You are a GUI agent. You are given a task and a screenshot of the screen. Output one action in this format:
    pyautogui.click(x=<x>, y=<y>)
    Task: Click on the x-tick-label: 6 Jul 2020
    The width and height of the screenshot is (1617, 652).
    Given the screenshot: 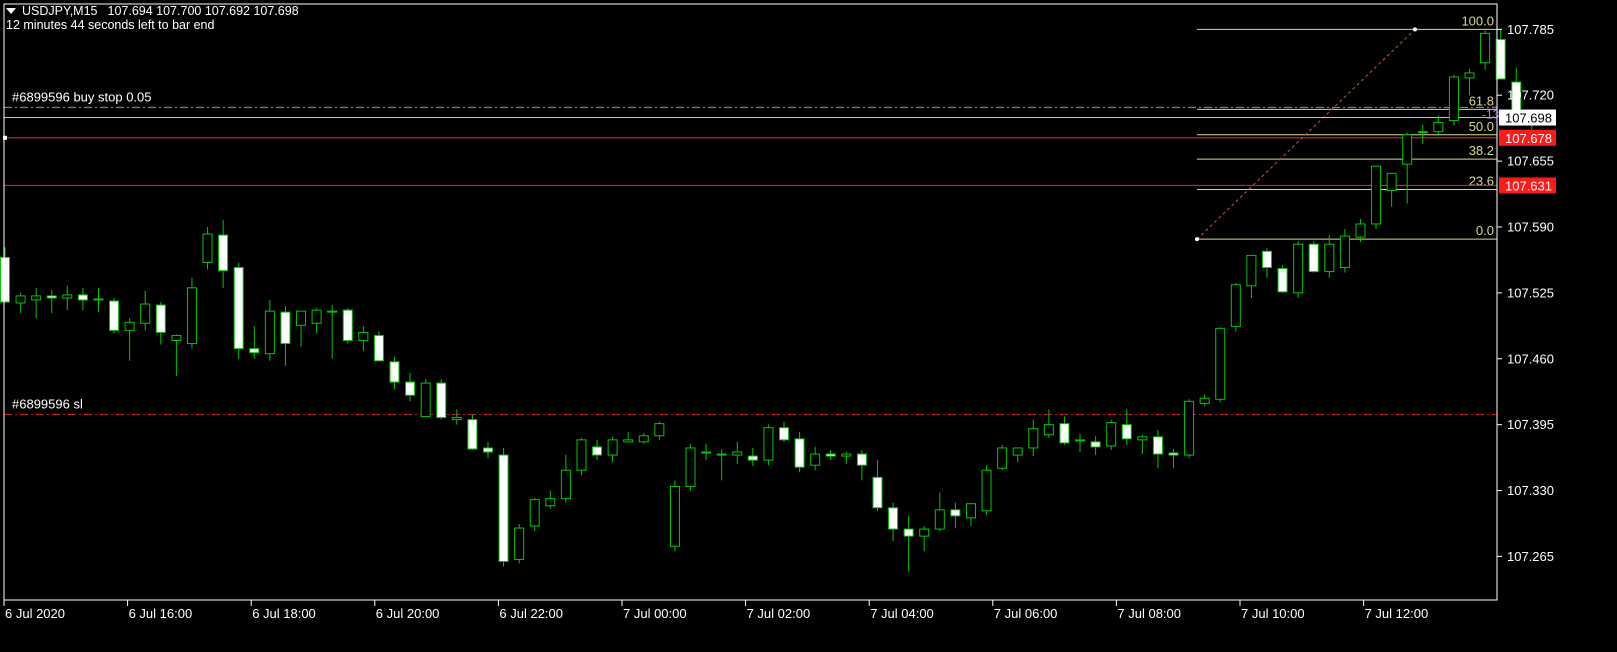 What is the action you would take?
    pyautogui.click(x=35, y=613)
    